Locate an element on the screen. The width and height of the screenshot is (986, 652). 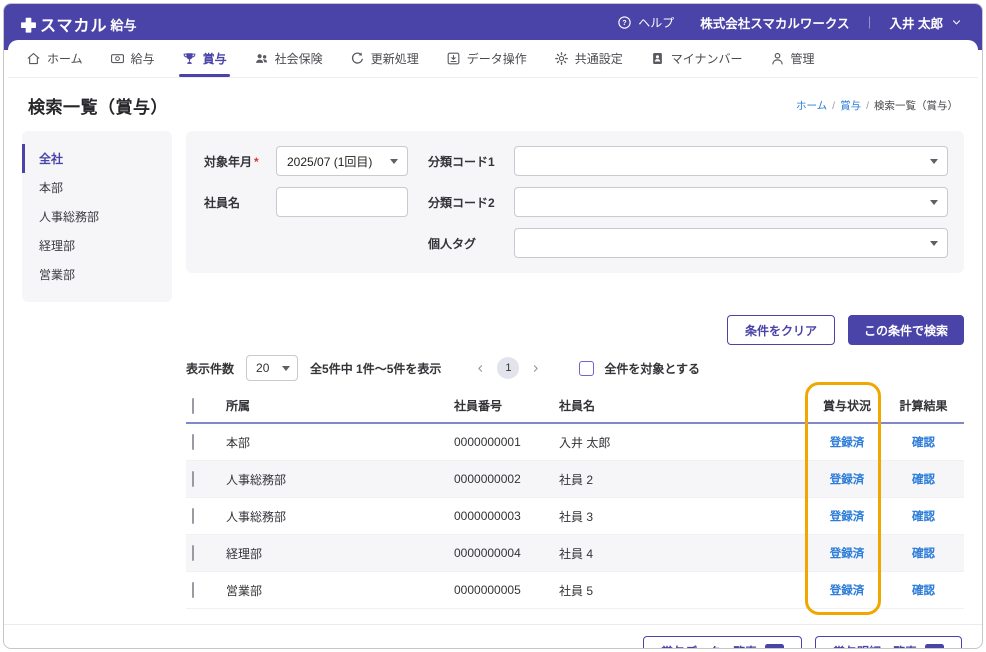
target-month-label: 対象年月 * is located at coordinates (231, 161).